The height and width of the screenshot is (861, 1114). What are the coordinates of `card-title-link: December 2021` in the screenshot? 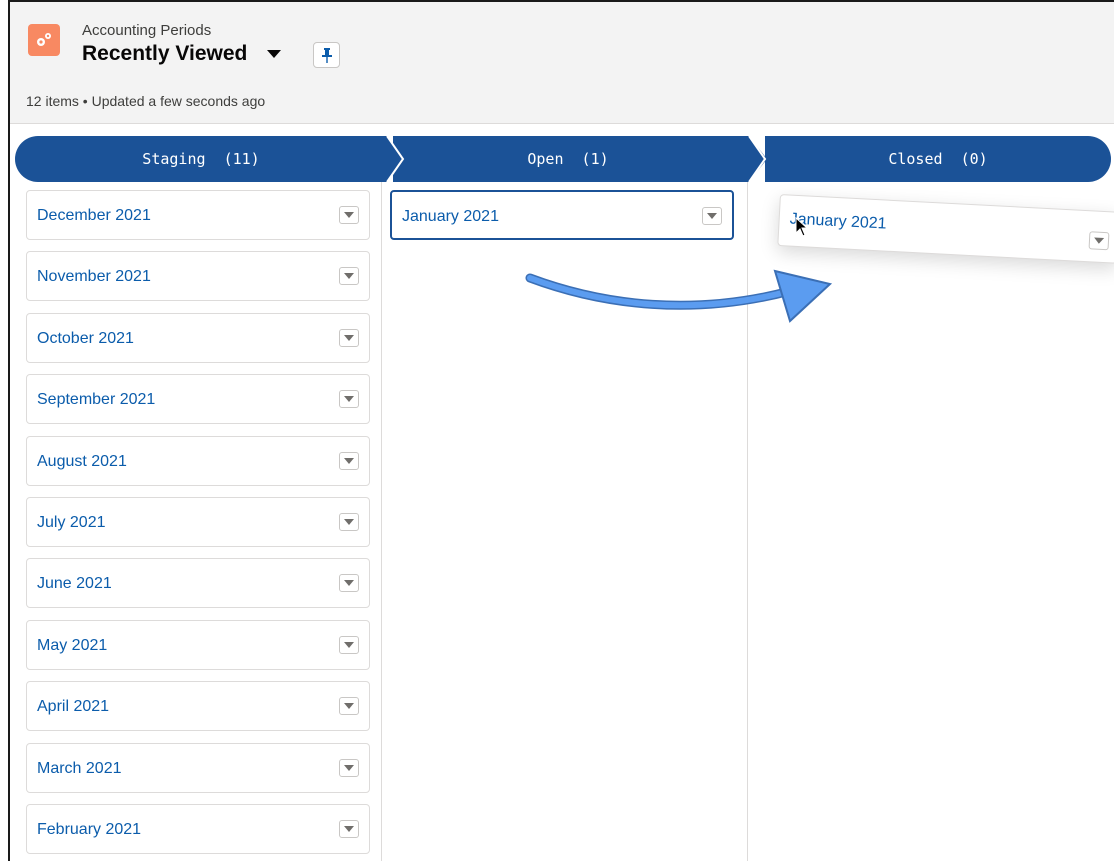 It's located at (94, 216).